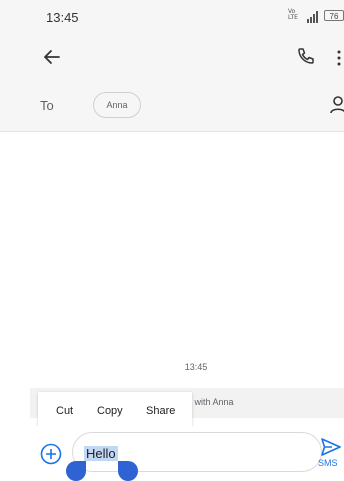  Describe the element at coordinates (172, 131) in the screenshot. I see `header-divider` at that location.